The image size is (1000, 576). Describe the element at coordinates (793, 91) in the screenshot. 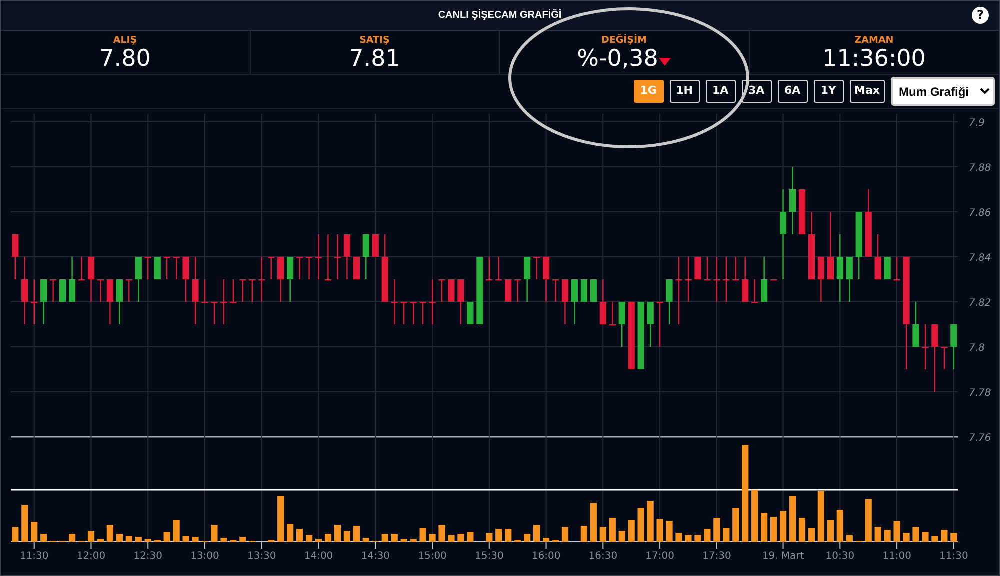

I see `range-button: 6A` at that location.